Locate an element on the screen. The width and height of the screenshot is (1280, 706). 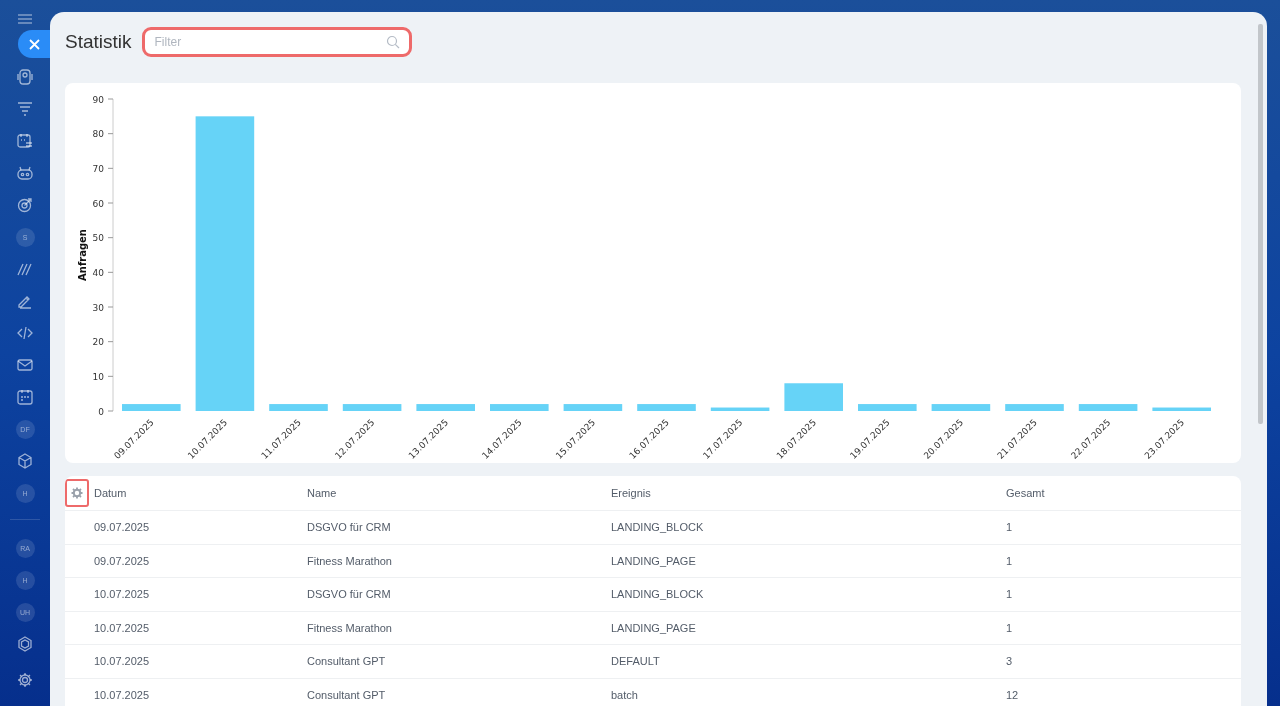
y-tick-label: 60 is located at coordinates (98, 203).